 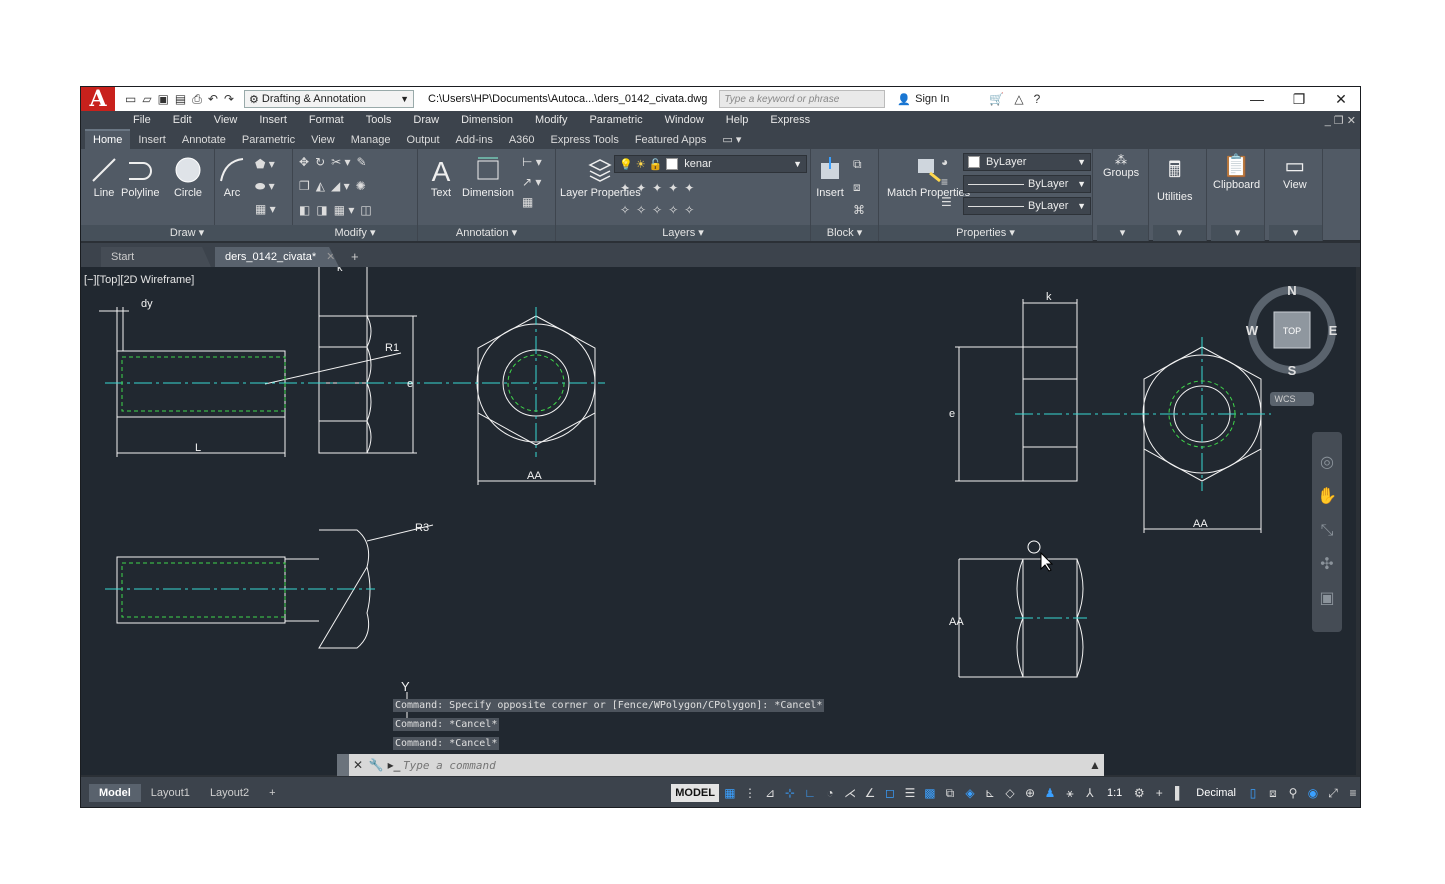 What do you see at coordinates (1292, 344) in the screenshot?
I see `viewcube: TOP N S E W WCS` at bounding box center [1292, 344].